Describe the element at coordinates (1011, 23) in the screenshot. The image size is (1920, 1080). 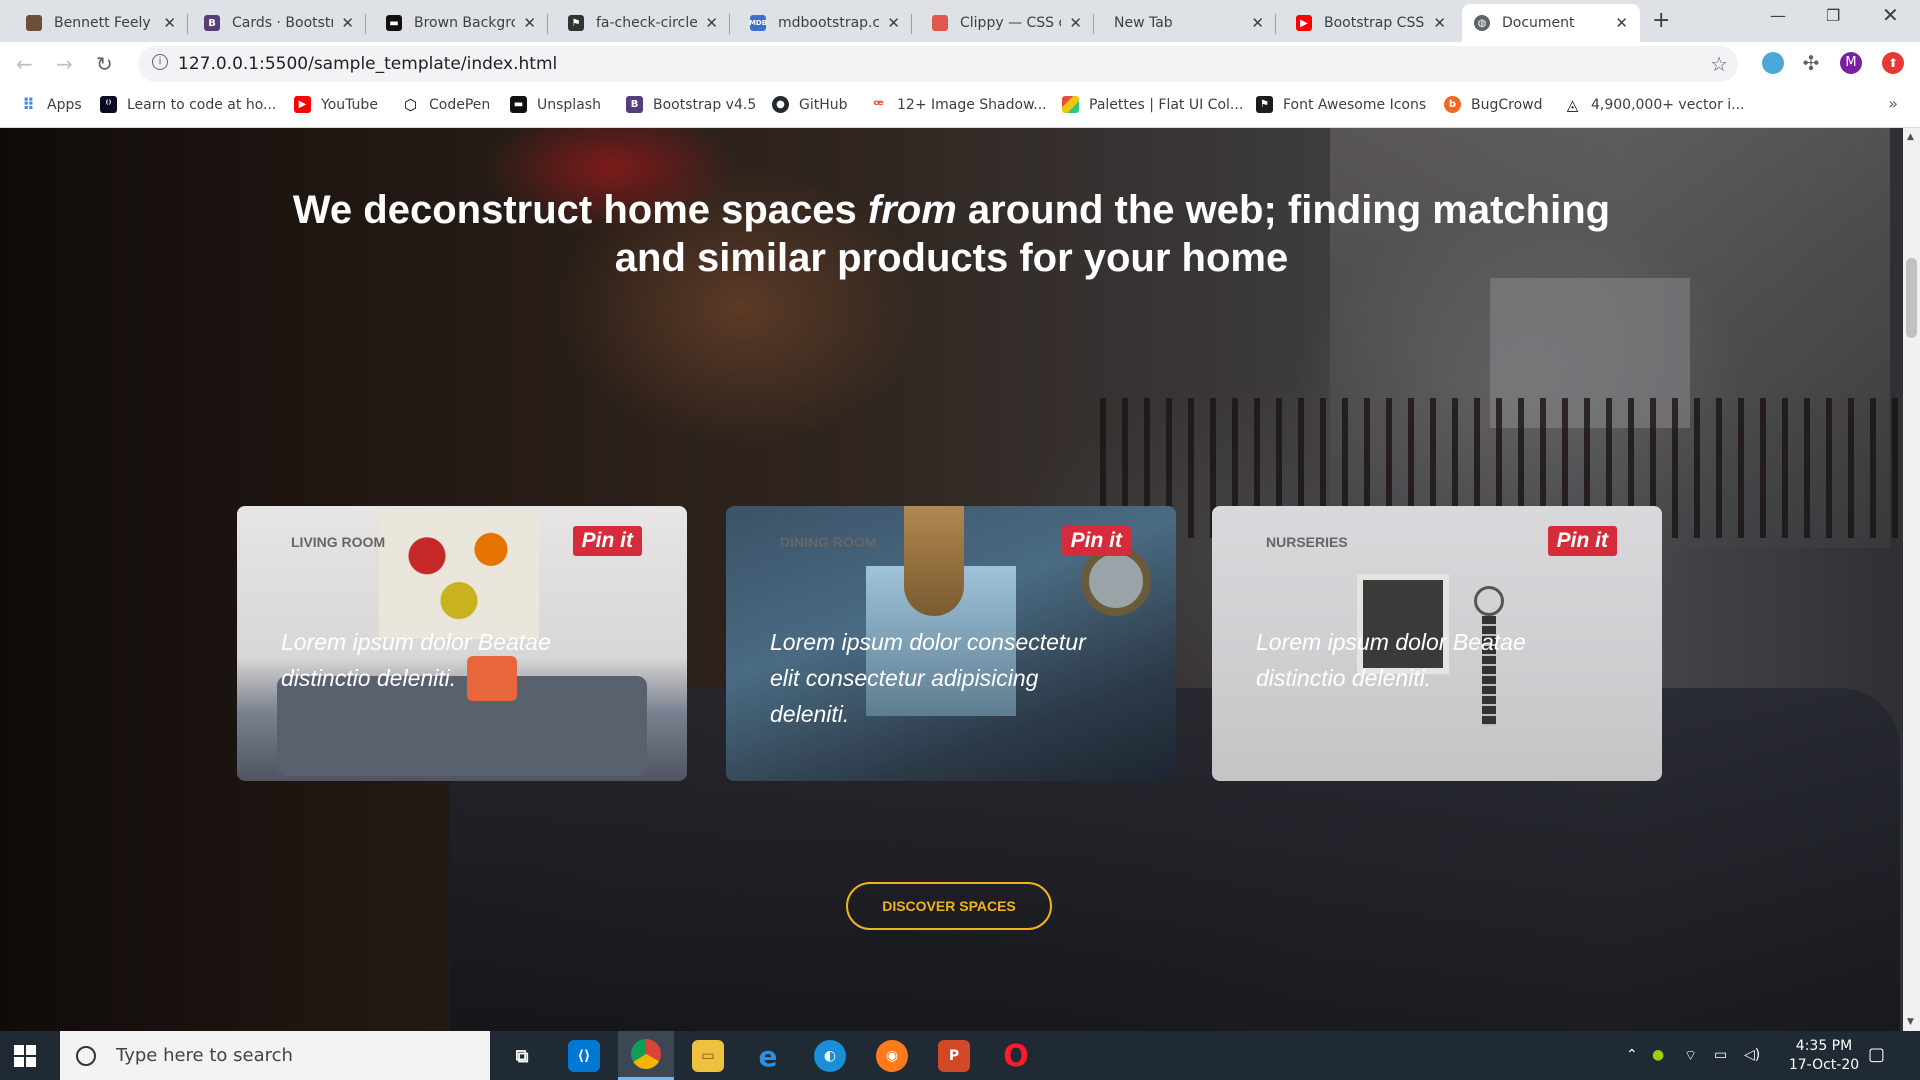
I see `tab-title: Clippy — CSS c` at that location.